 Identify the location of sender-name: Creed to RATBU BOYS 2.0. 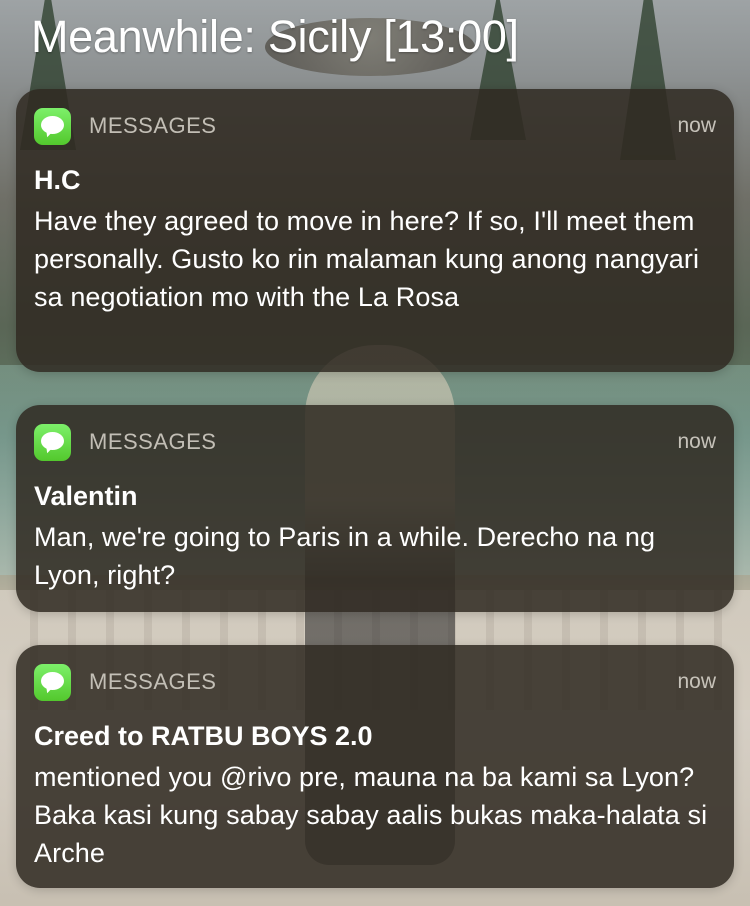
(203, 736).